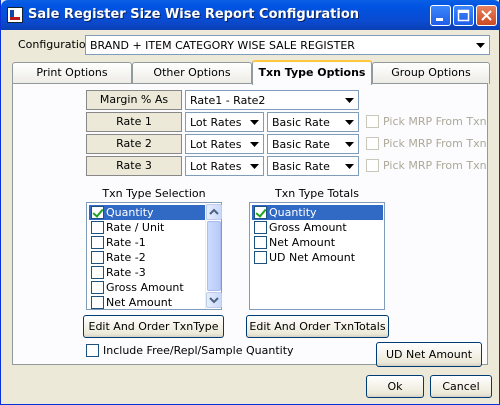  Describe the element at coordinates (317, 326) in the screenshot. I see `edit-order-txntotals-button: Edit And Order TxnTotals` at that location.